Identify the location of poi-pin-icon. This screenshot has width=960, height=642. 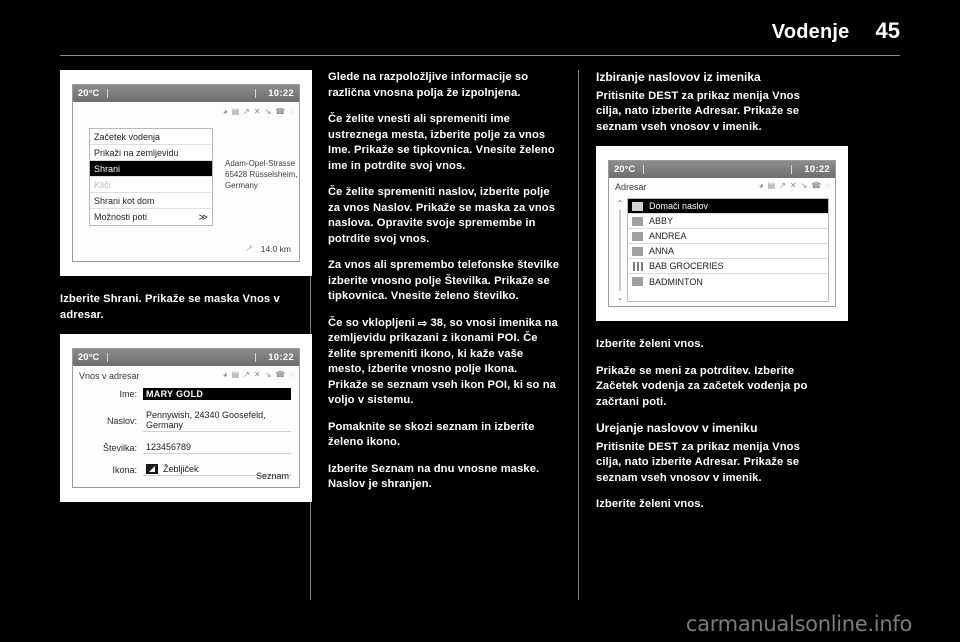
(152, 469).